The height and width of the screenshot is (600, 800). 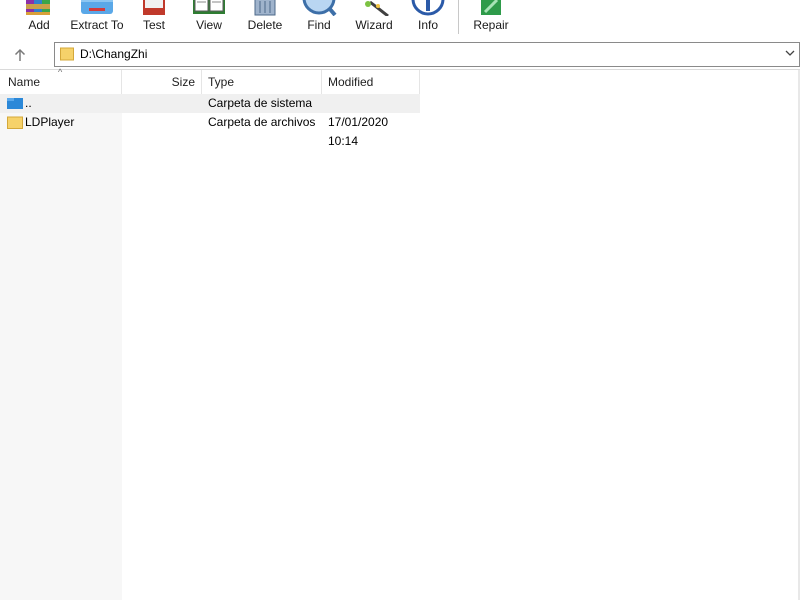 What do you see at coordinates (209, 7) in the screenshot?
I see `open-book-icon` at bounding box center [209, 7].